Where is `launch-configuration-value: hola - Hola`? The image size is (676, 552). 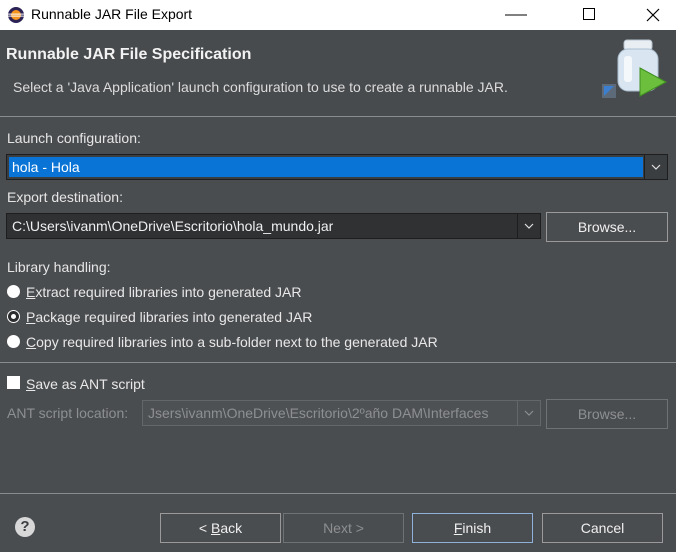 launch-configuration-value: hola - Hola is located at coordinates (46, 167).